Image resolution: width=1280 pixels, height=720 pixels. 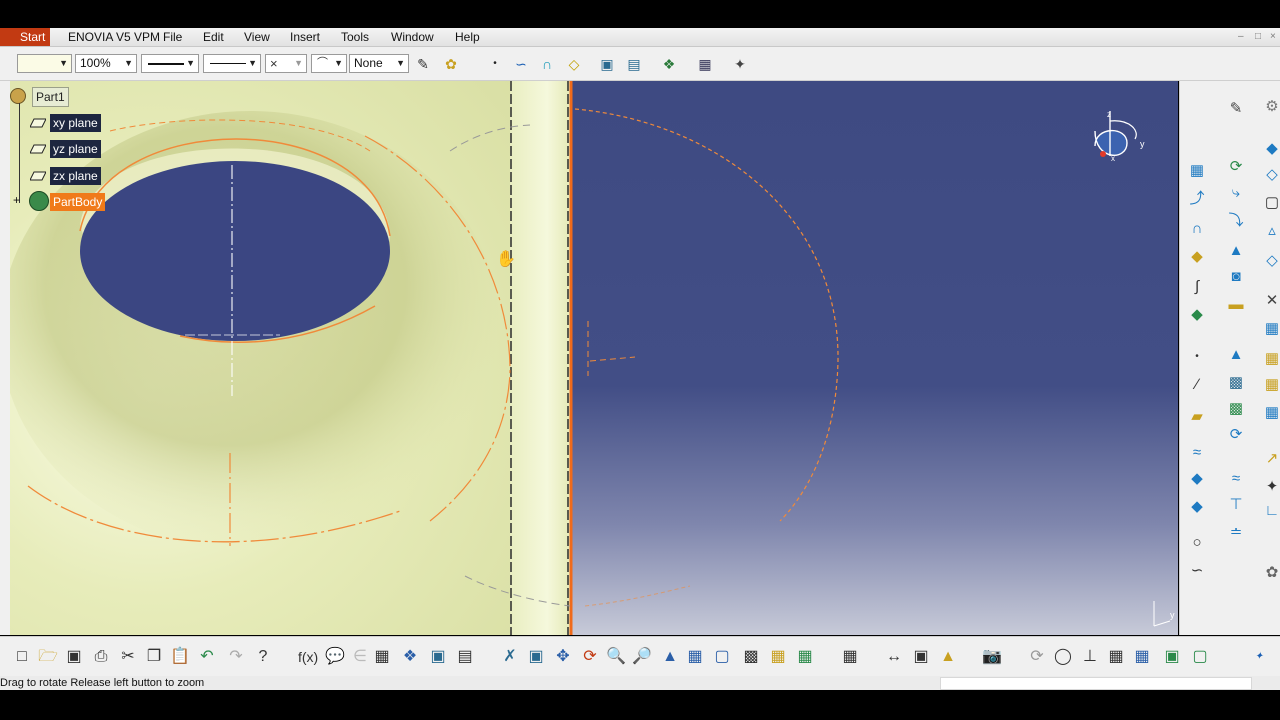 I want to click on blend-icon: ⤵, so click(x=1236, y=221).